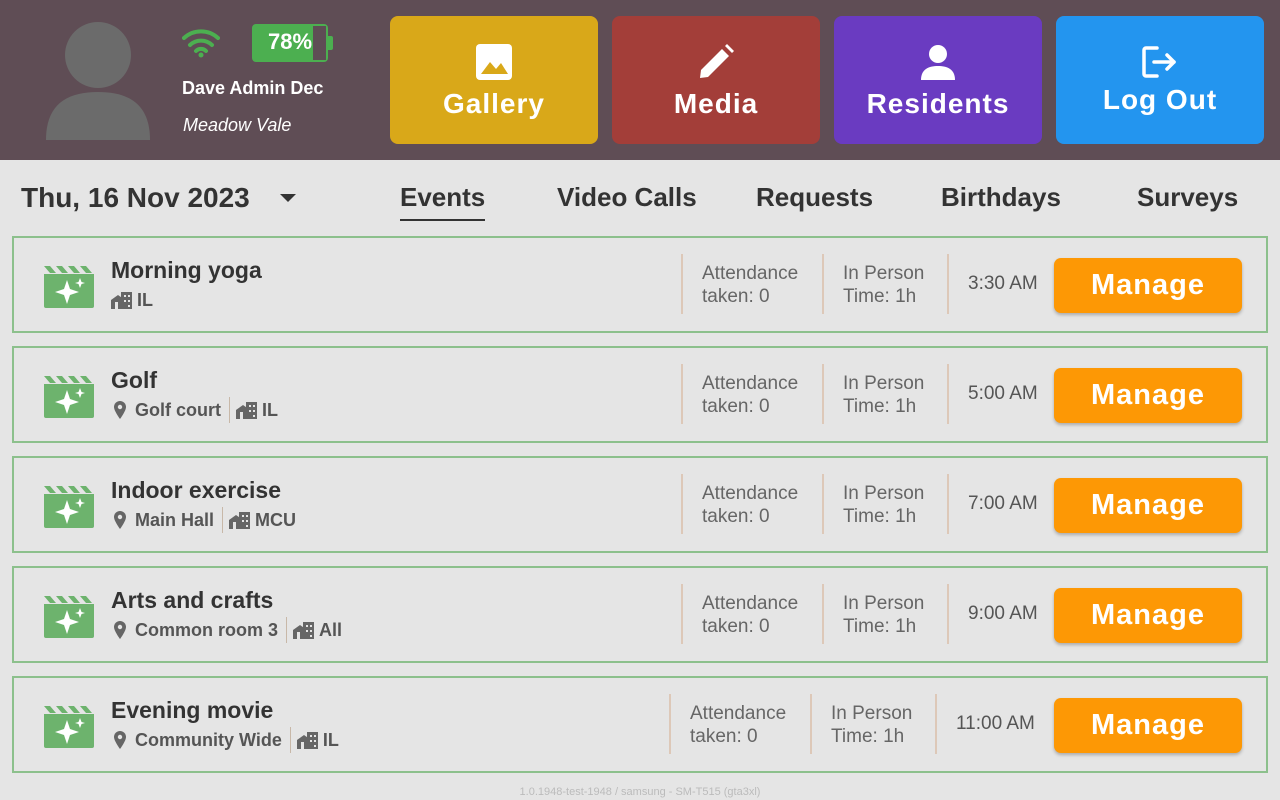 This screenshot has height=800, width=1280. I want to click on event-meta: Main Hall MCU, so click(203, 520).